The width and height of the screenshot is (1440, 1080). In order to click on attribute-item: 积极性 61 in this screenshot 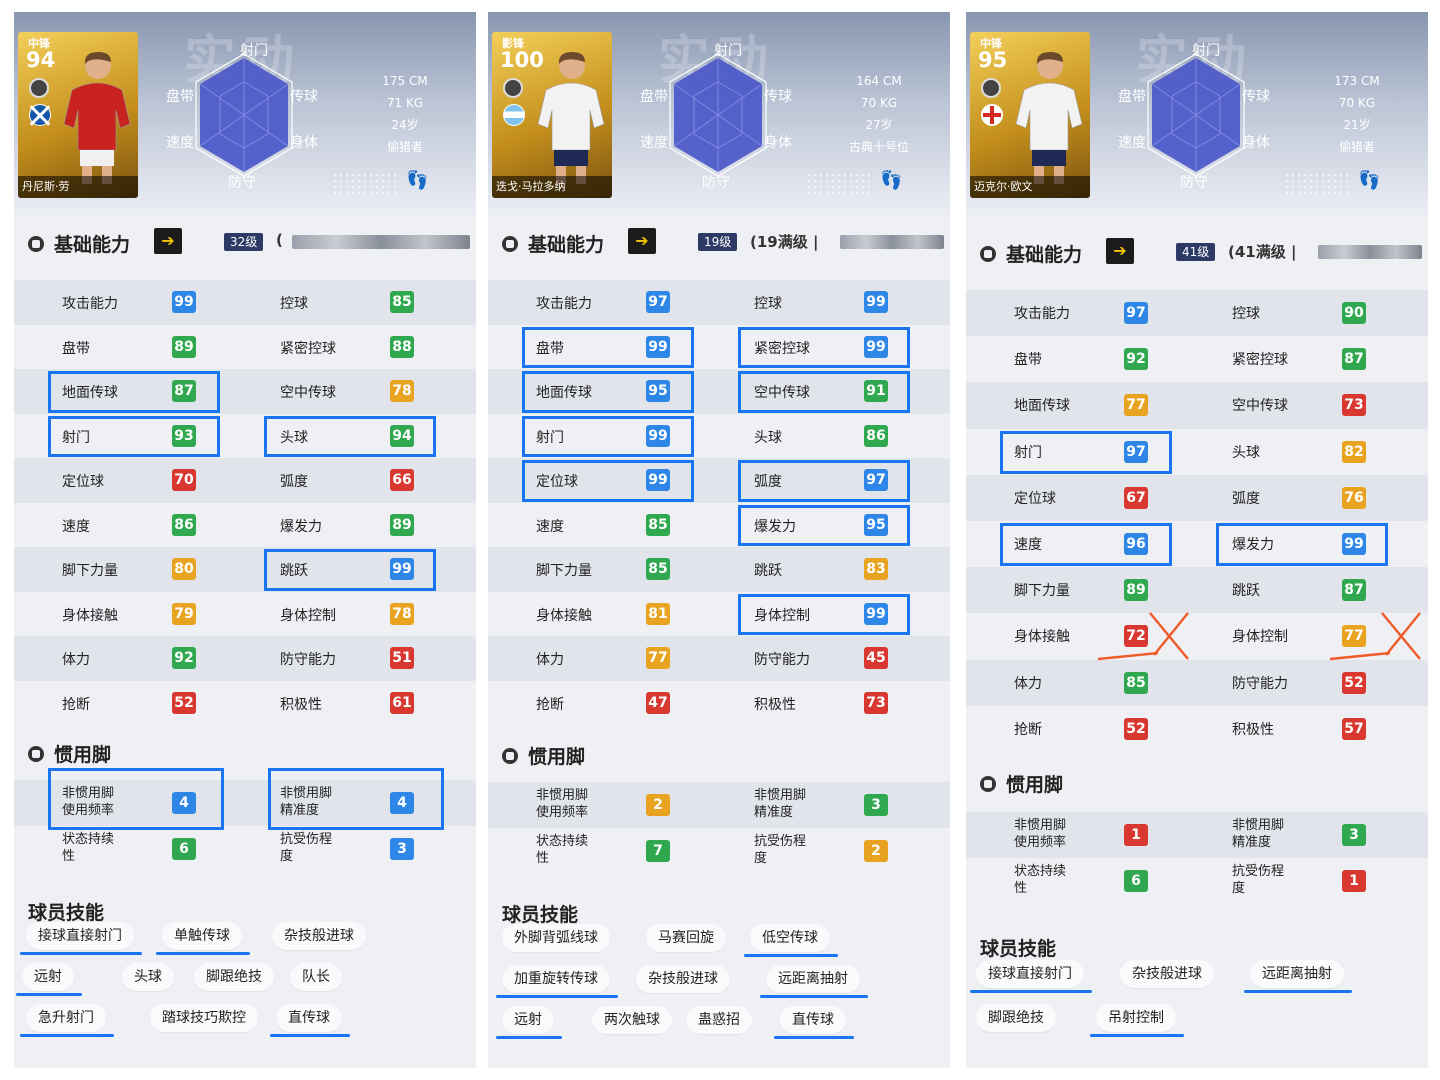, I will do `click(370, 703)`.